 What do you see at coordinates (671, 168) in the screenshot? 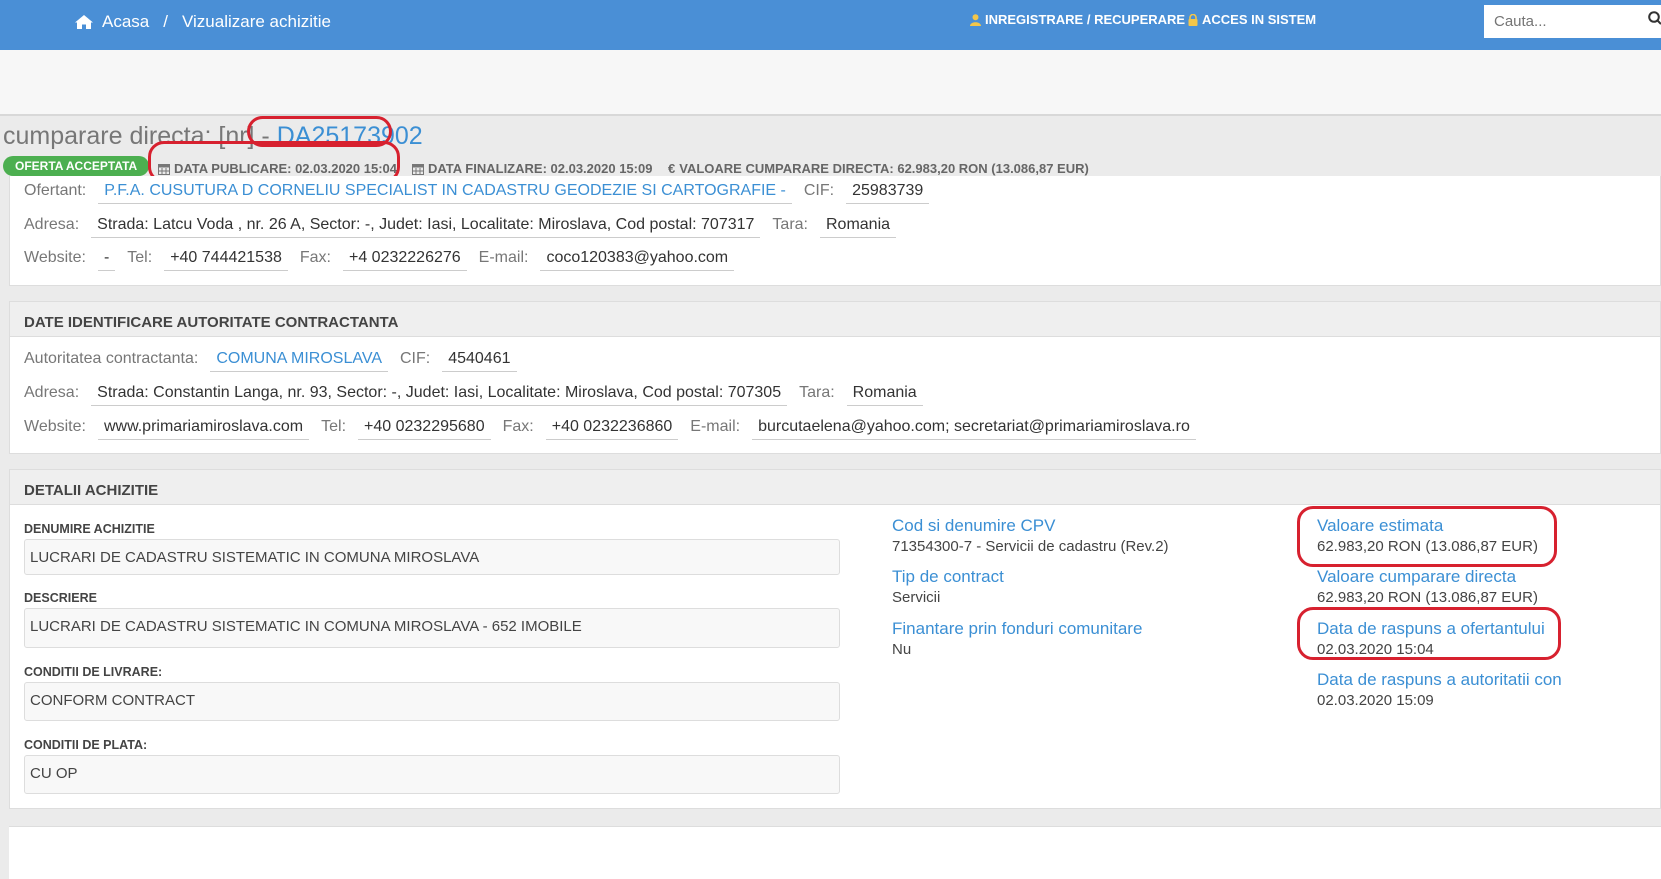
I see `euro-icon: €` at bounding box center [671, 168].